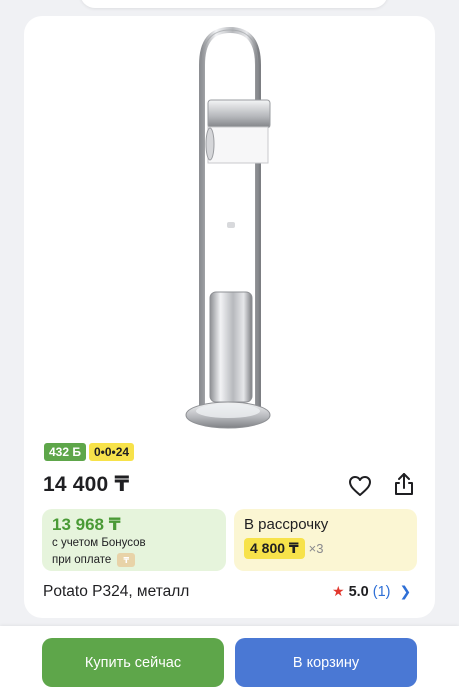  What do you see at coordinates (358, 591) in the screenshot?
I see `rating-value: 5.0` at bounding box center [358, 591].